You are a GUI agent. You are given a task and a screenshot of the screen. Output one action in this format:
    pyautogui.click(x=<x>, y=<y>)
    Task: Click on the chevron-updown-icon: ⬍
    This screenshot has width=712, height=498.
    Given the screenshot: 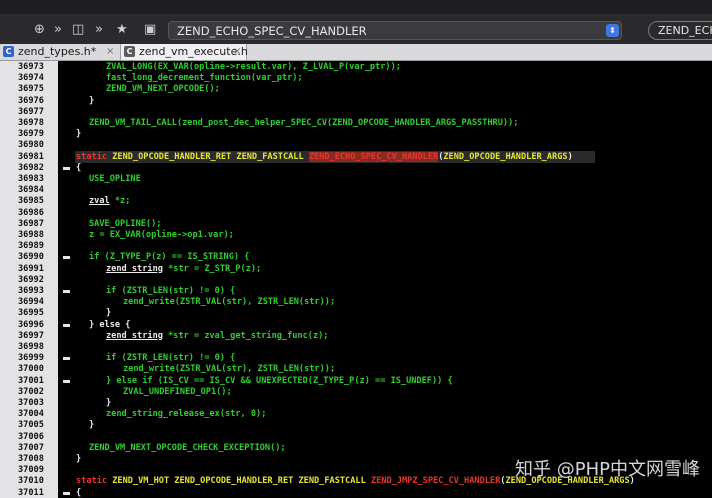 What is the action you would take?
    pyautogui.click(x=612, y=30)
    